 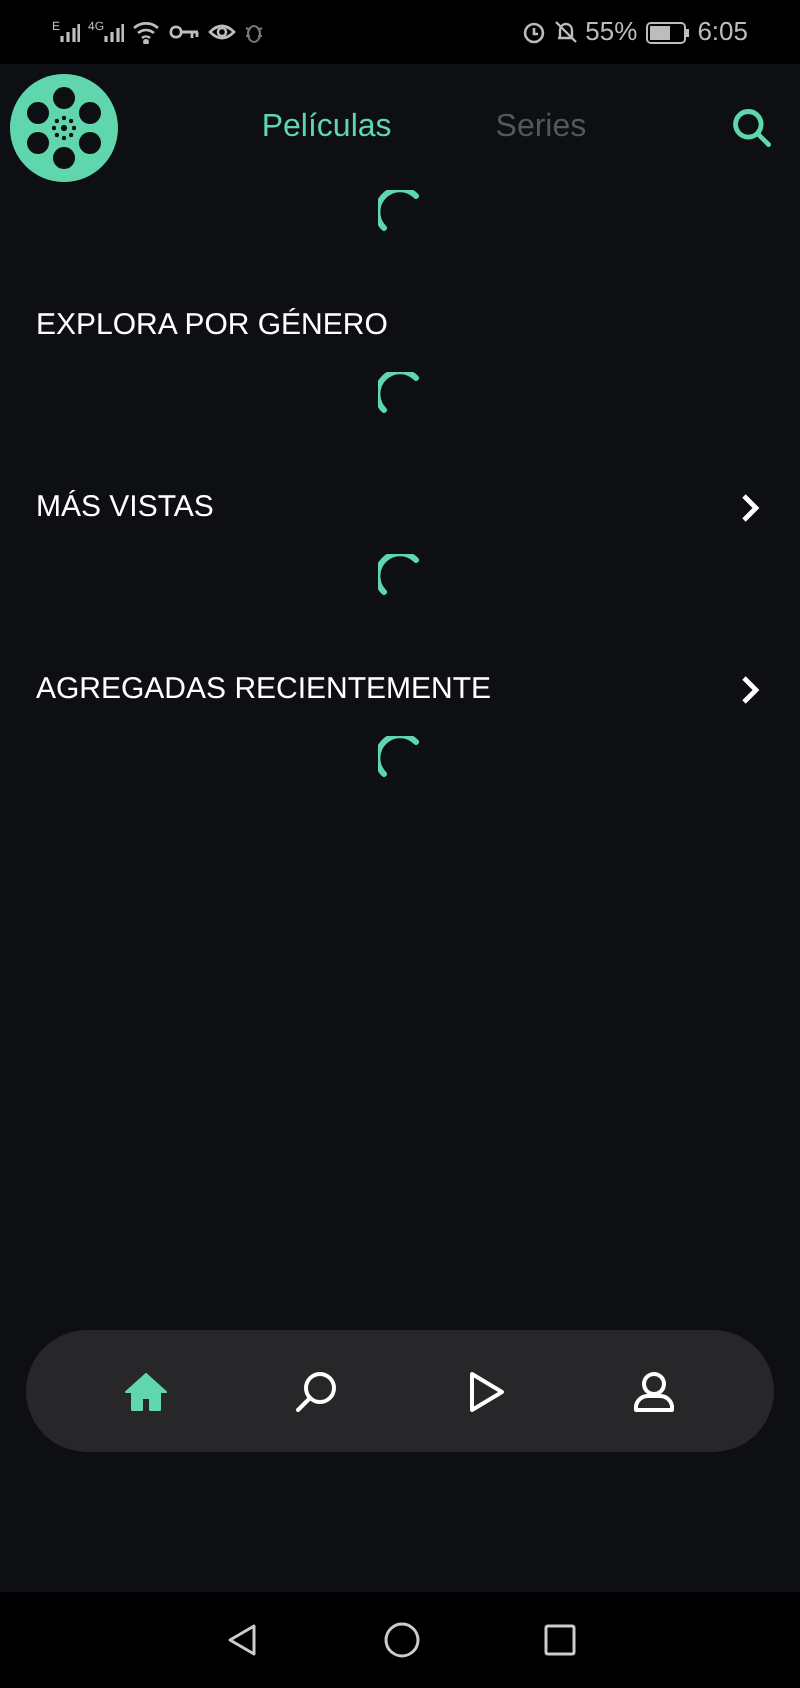 I want to click on section-title: MÁS VISTAS, so click(x=125, y=507).